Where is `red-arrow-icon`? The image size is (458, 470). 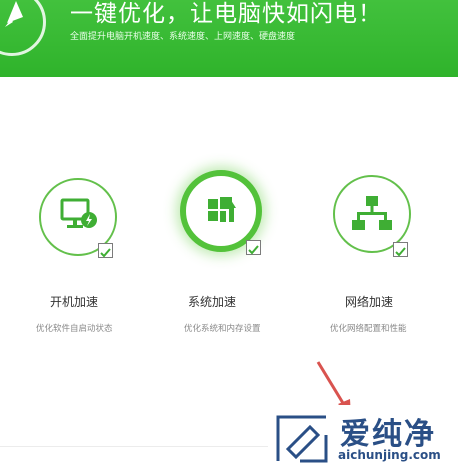
red-arrow-icon is located at coordinates (333, 388).